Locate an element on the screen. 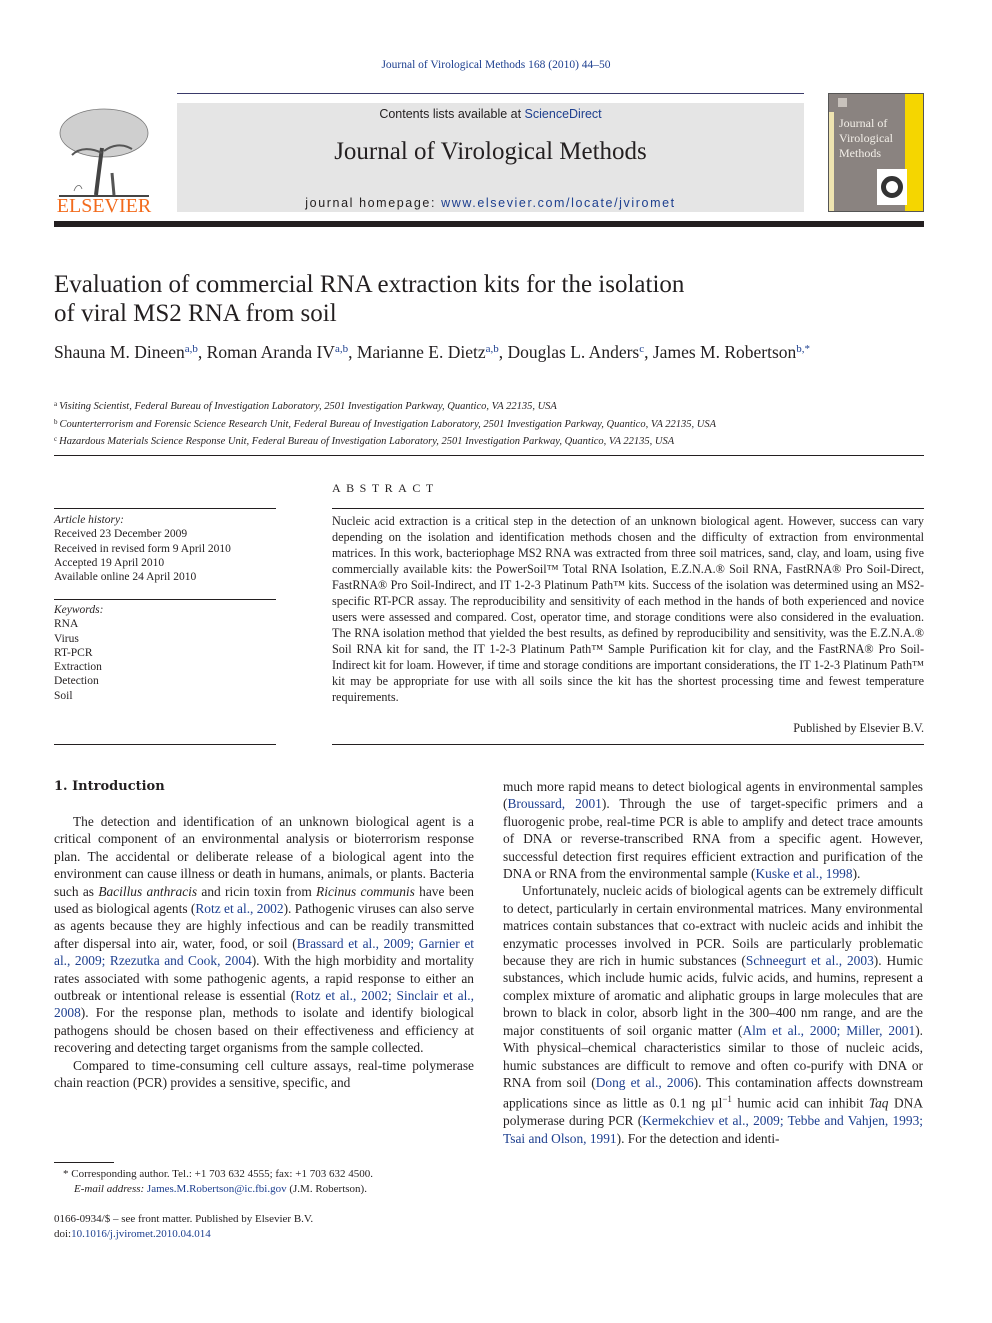  article-info-rule is located at coordinates (165, 508).